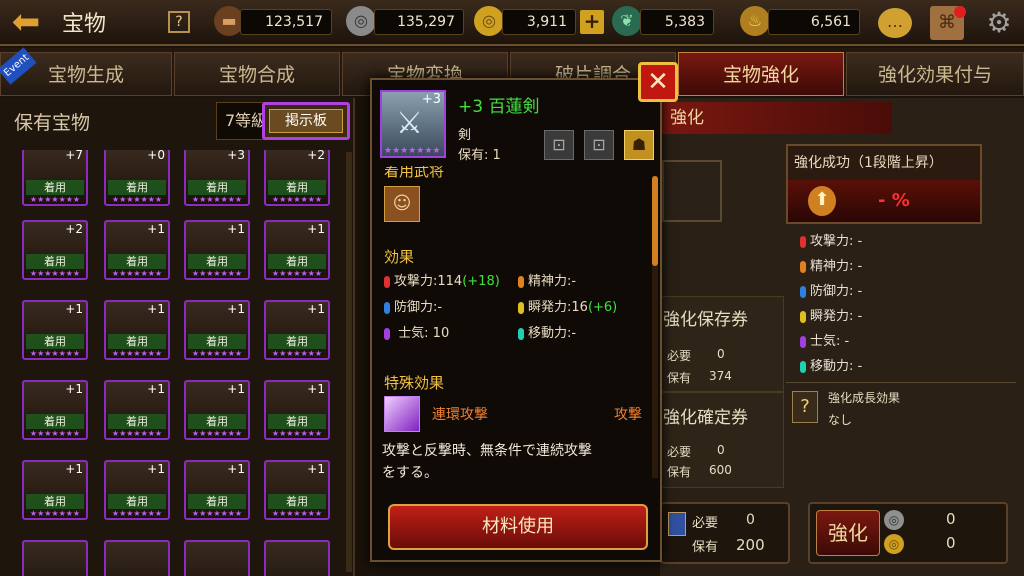 The image size is (1024, 576). Describe the element at coordinates (722, 344) in the screenshot. I see `save-ticket-box: 強化保存券 必要 0 保有 374` at that location.